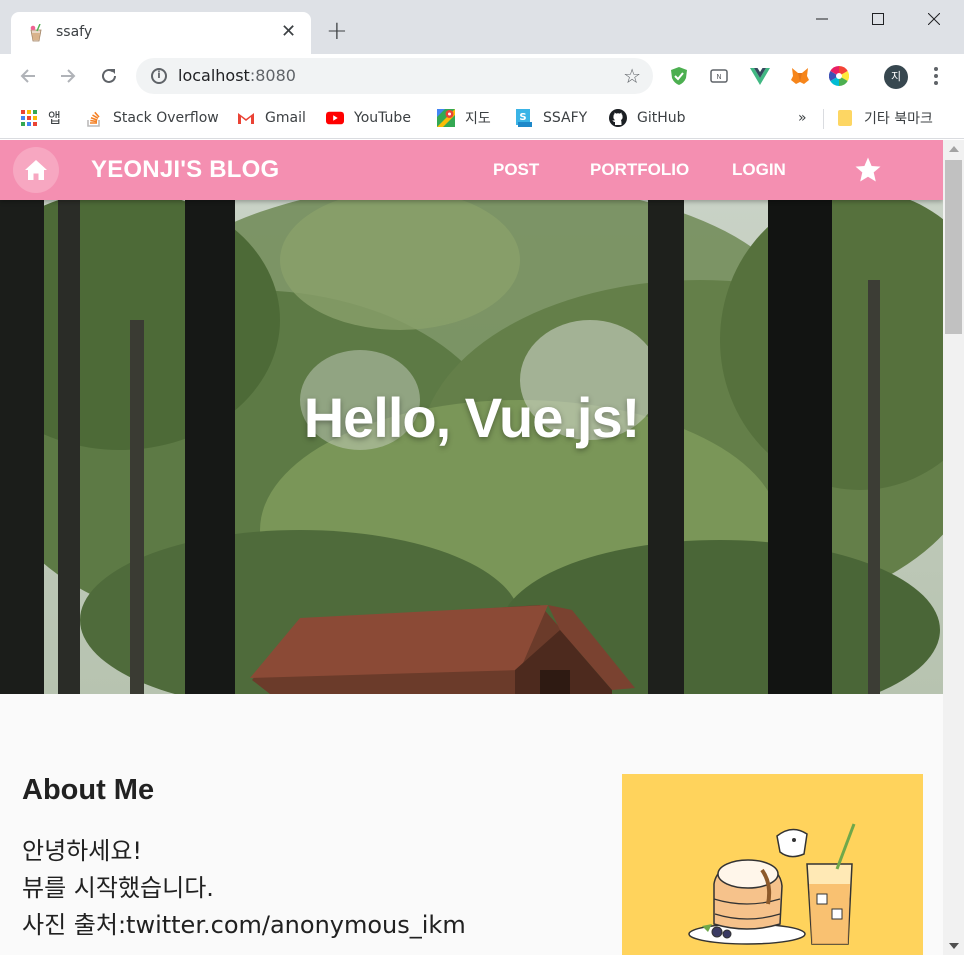 Image resolution: width=964 pixels, height=955 pixels. Describe the element at coordinates (516, 170) in the screenshot. I see `nav-post-link: POST` at that location.